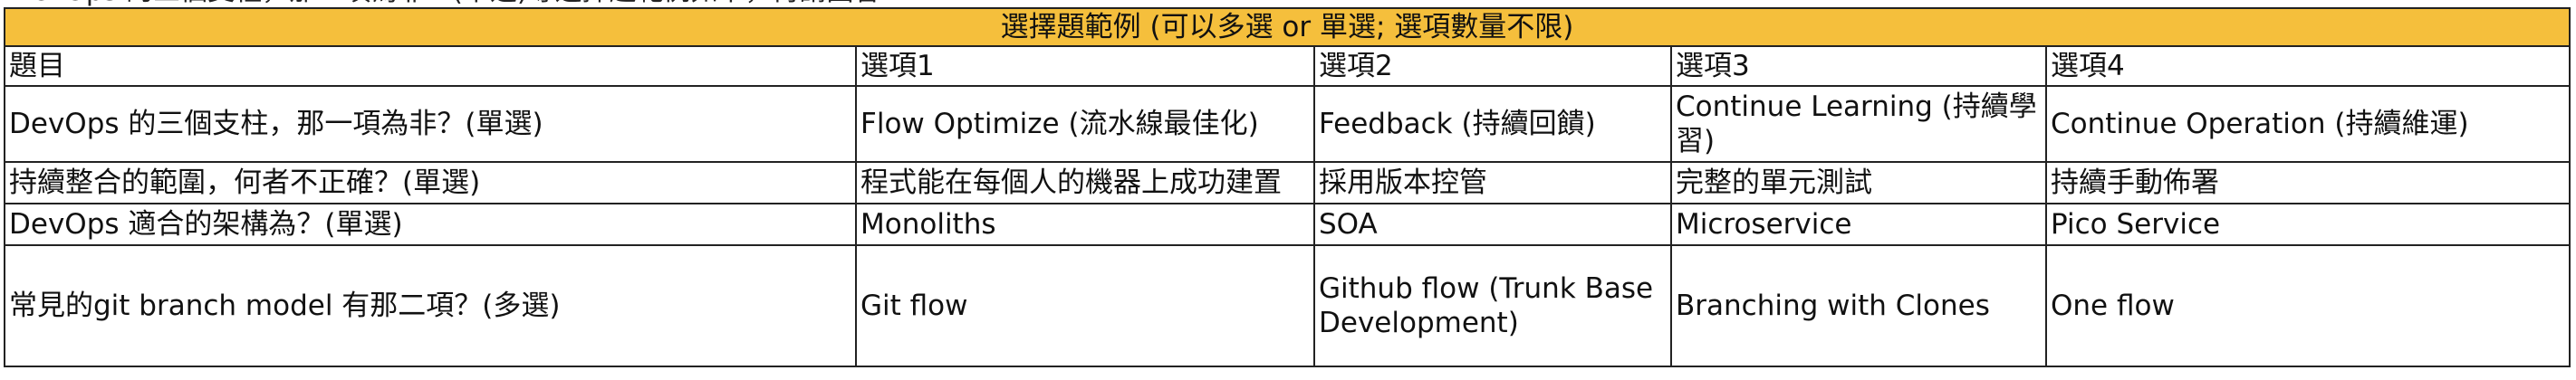 The image size is (2576, 380). I want to click on table-title: 選擇題範例 (可以多選 or 單選; 選項數量不限), so click(1287, 27).